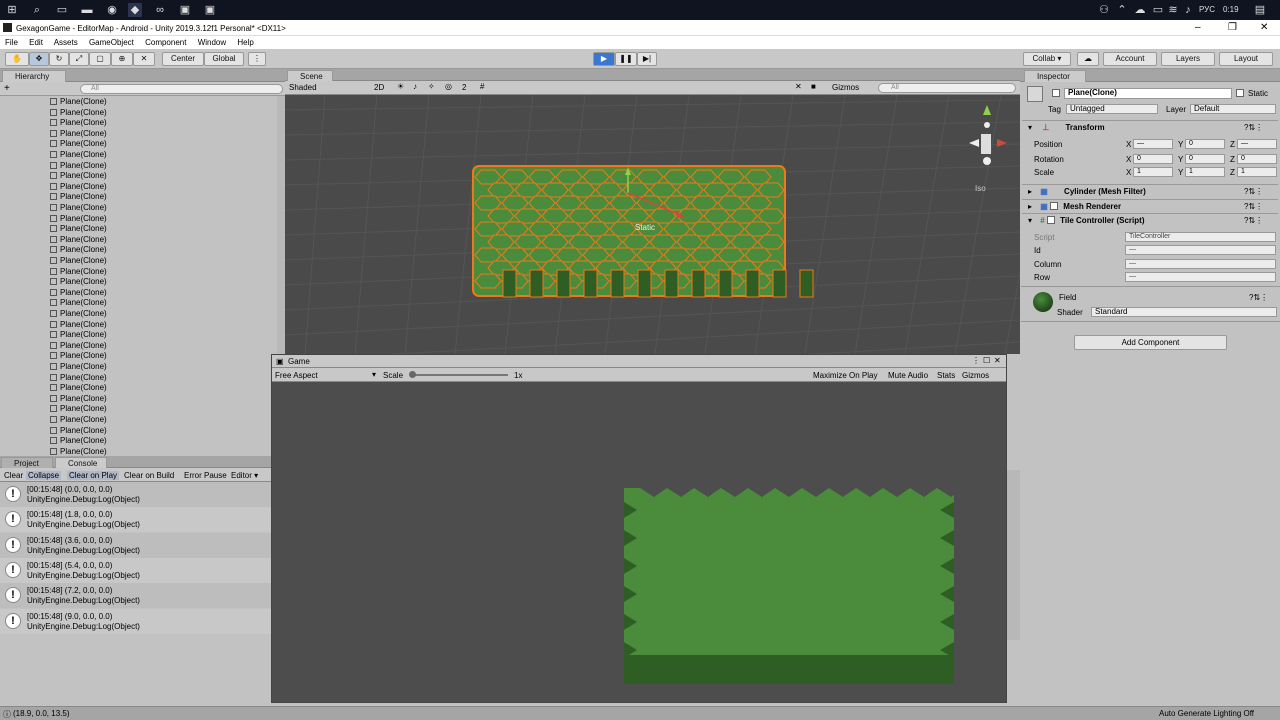 This screenshot has height=720, width=1280. What do you see at coordinates (205, 475) in the screenshot?
I see `error-pause-button: Error Pause` at bounding box center [205, 475].